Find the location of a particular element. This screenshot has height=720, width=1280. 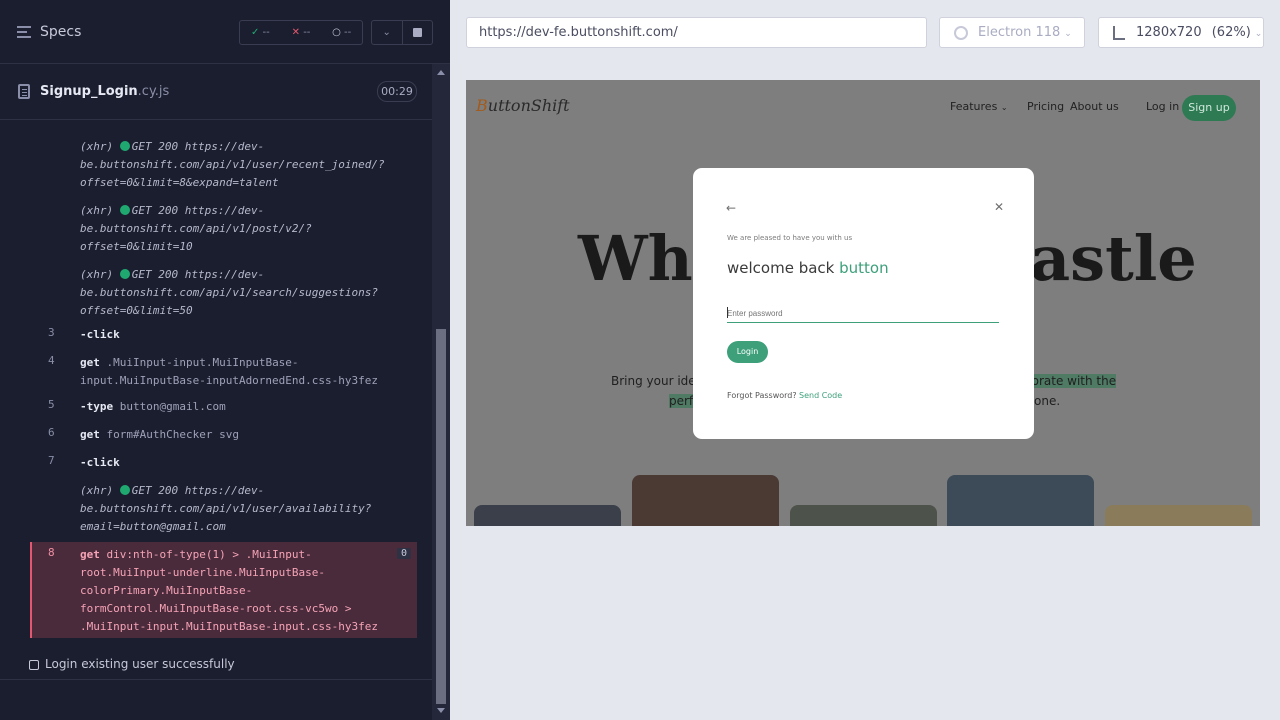

command-number: 6 is located at coordinates (51, 432).